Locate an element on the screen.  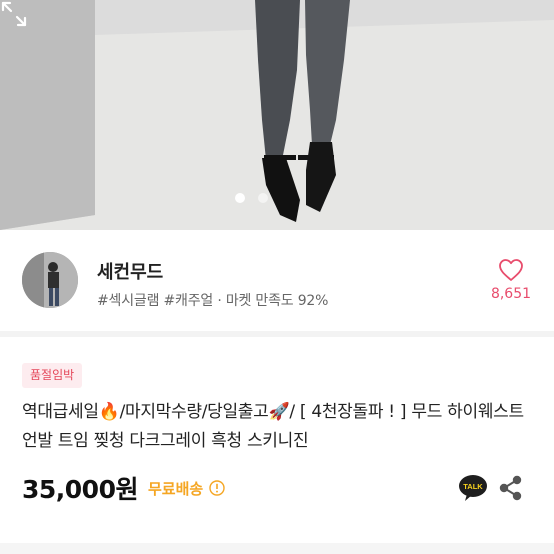
avatar-image is located at coordinates (50, 280).